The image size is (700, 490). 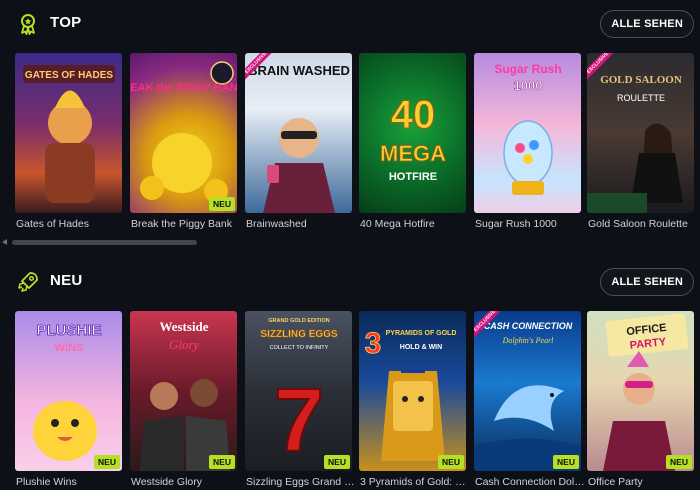 I want to click on game-thumbnail: 40 MEGA HOTFIRE, so click(x=412, y=133).